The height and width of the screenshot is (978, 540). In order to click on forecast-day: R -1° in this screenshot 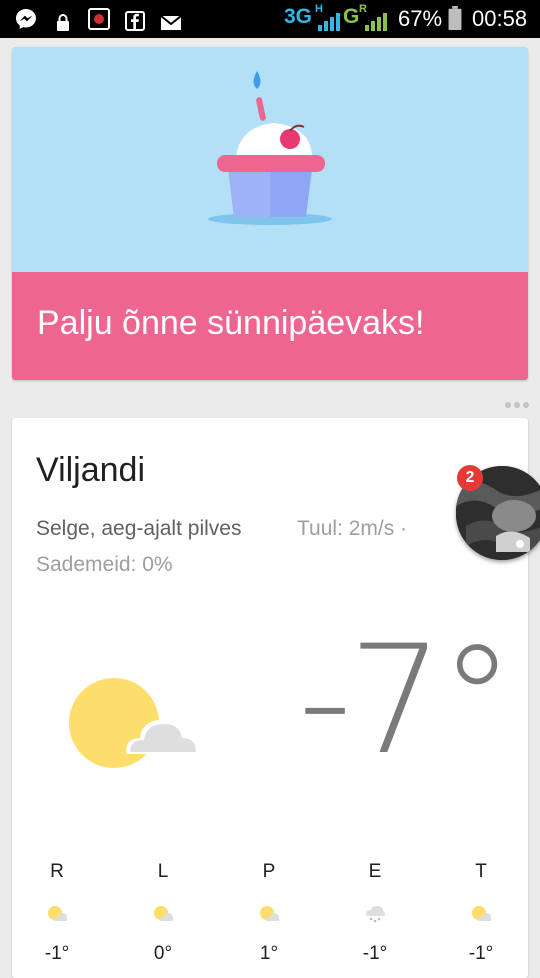, I will do `click(57, 919)`.